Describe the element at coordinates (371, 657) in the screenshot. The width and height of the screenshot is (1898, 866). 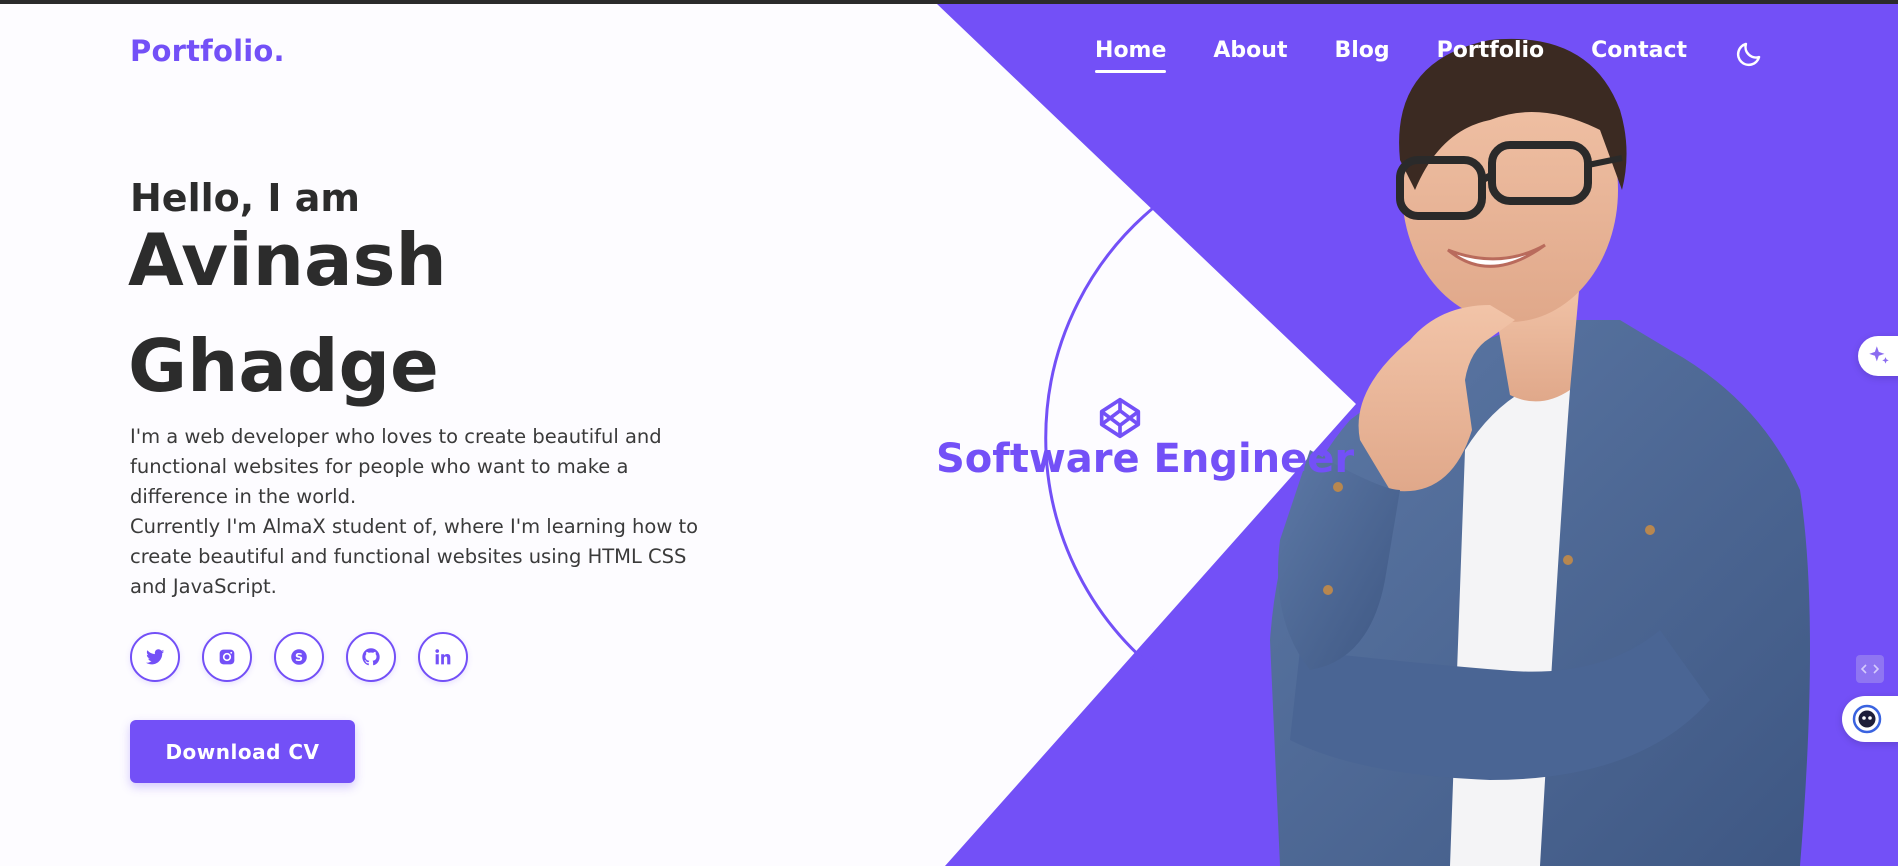
I see `github-icon` at that location.